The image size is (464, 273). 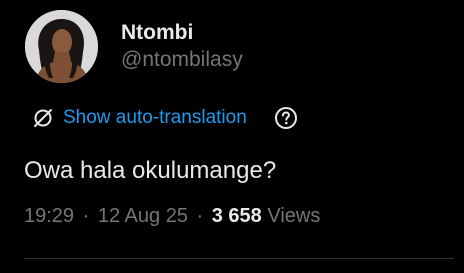 I want to click on tweet-meta: 19:29 · 12 Aug 25 · 3 658 Views, so click(x=172, y=216).